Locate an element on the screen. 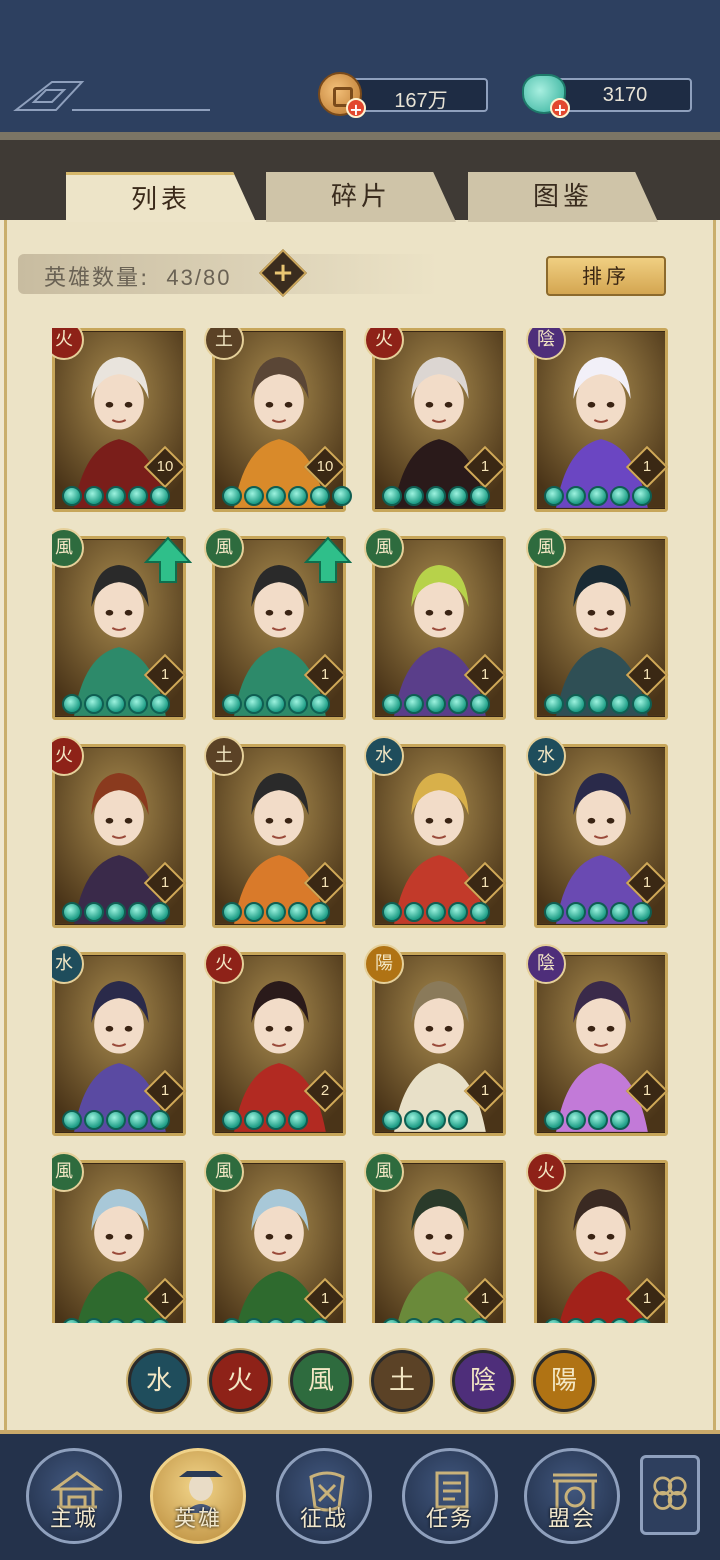 The width and height of the screenshot is (720, 1560). hero-card: 陽1 is located at coordinates (435, 1040).